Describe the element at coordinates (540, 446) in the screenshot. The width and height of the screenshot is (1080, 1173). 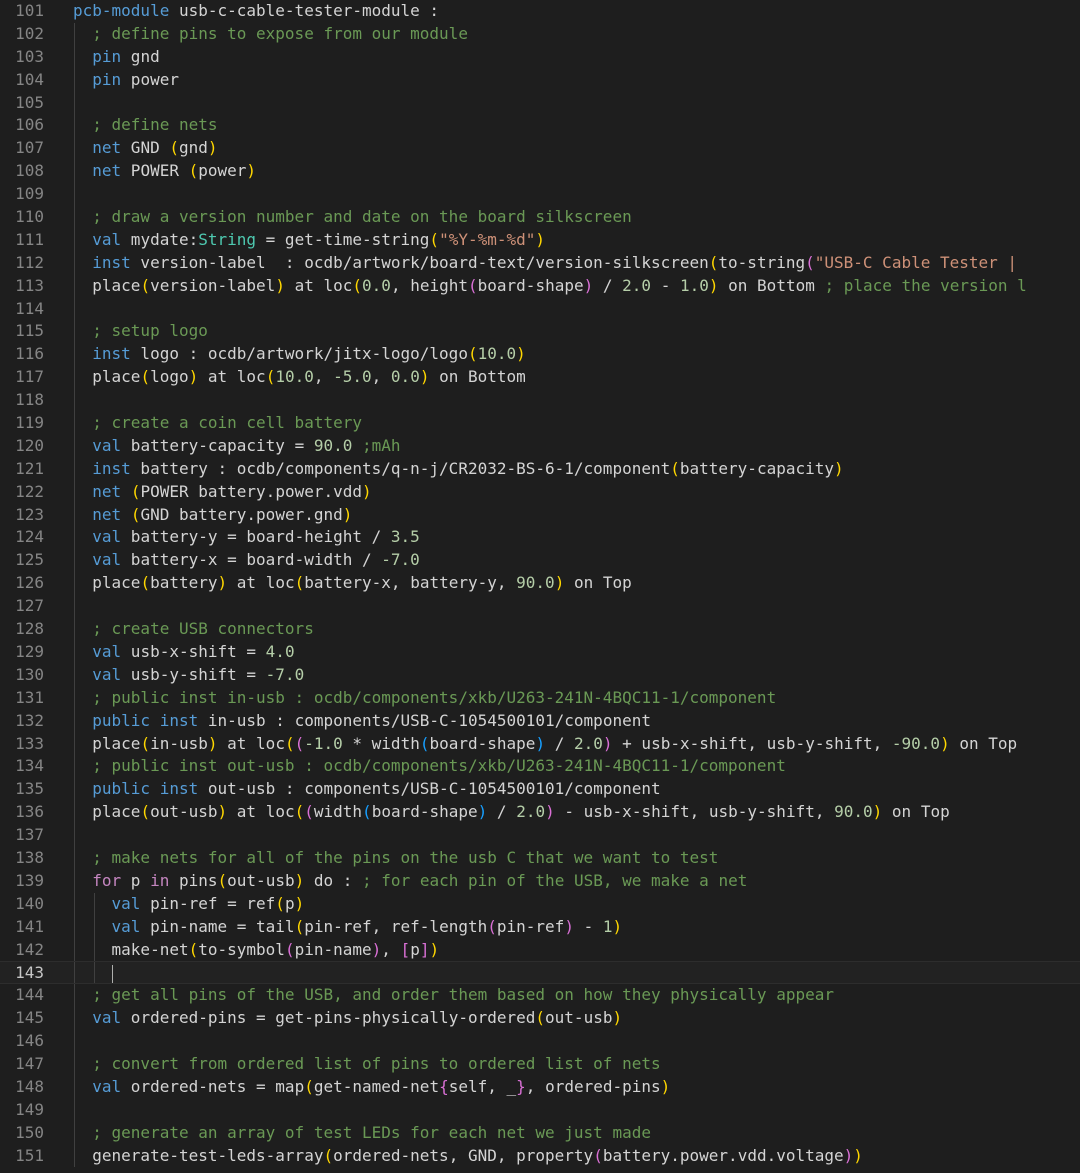
I see `code-line: 120 val battery-capacity = 90.0 ;mAh` at that location.